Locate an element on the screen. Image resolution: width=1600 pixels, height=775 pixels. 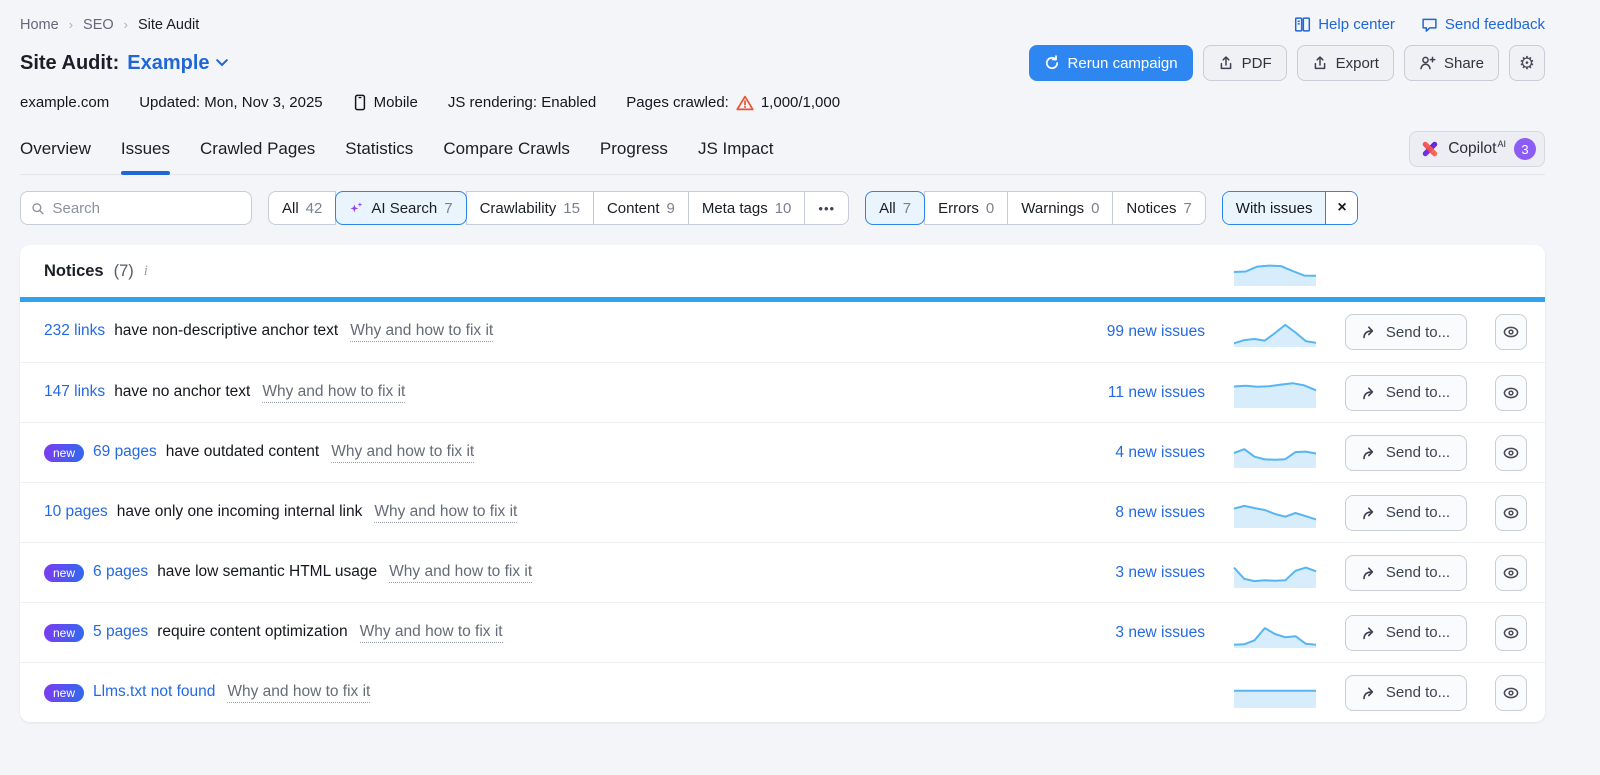
issue-count-link: 6 pages is located at coordinates (120, 572).